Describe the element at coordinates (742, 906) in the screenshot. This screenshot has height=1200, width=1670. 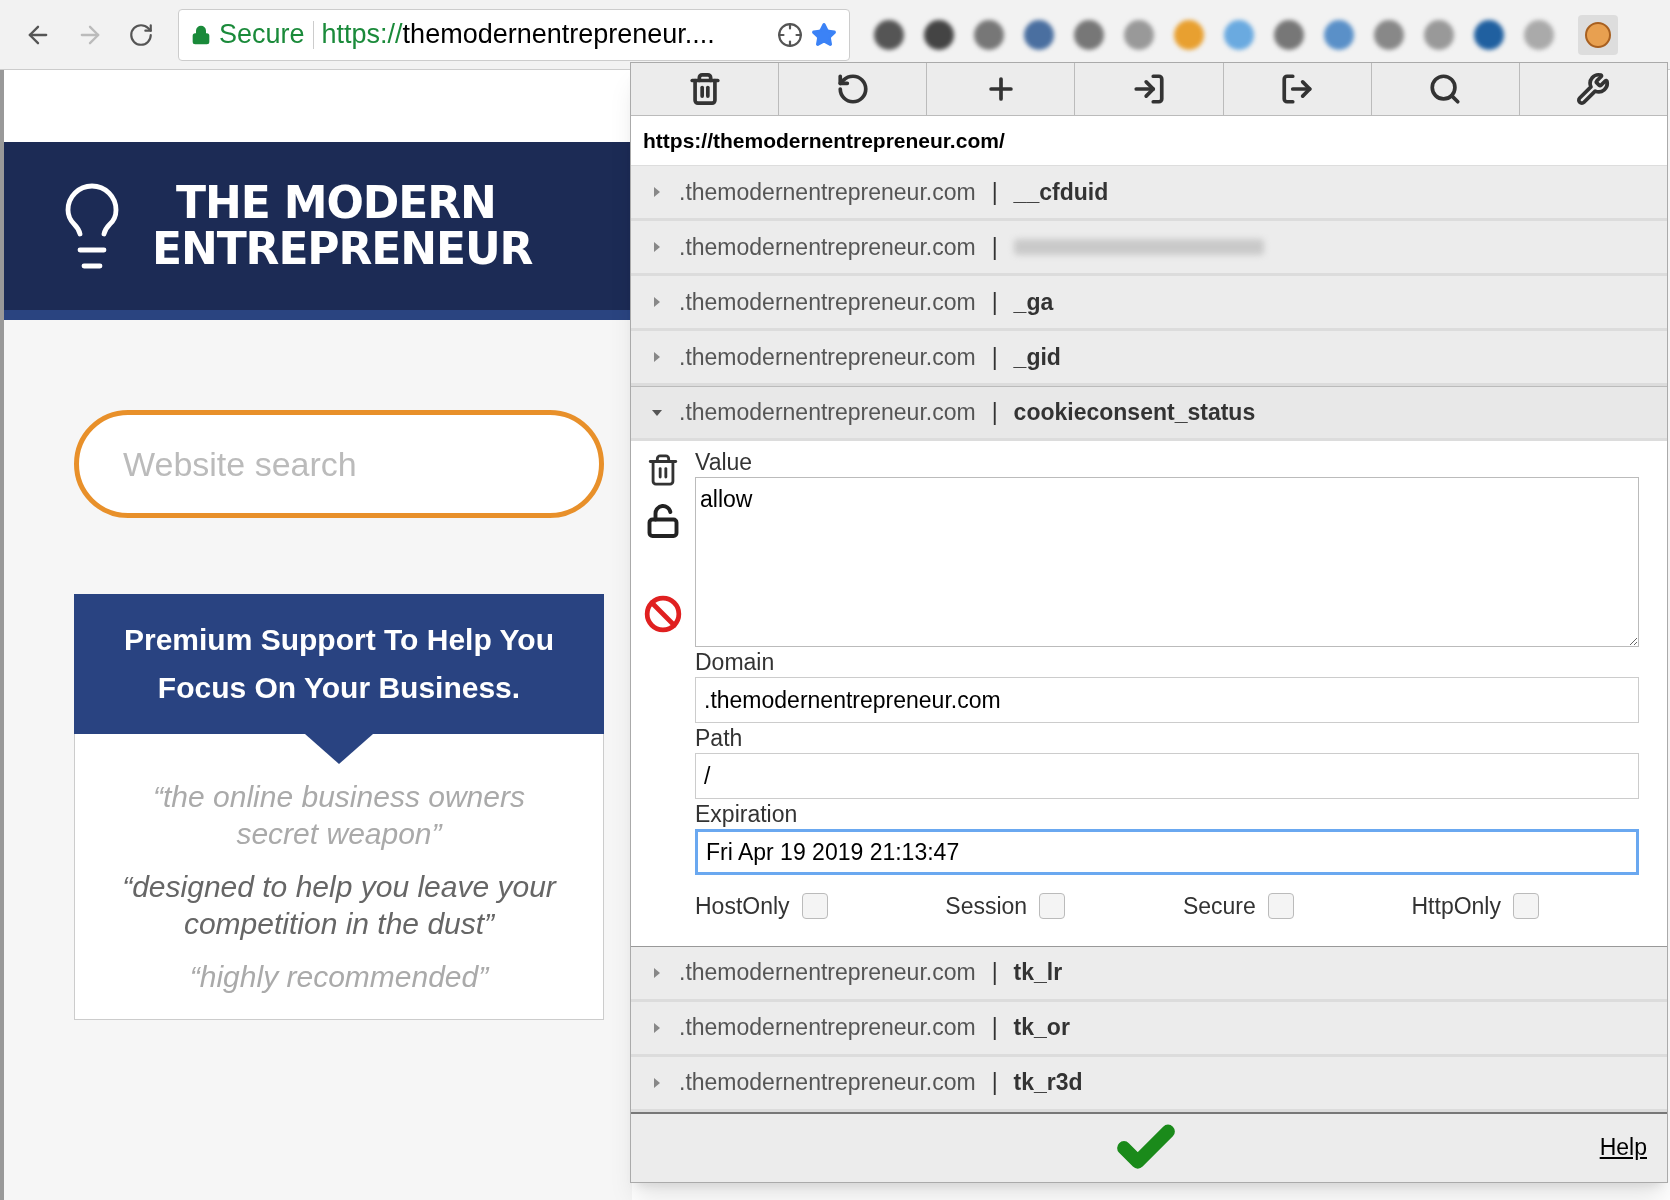
I see `flag-label: HostOnly` at that location.